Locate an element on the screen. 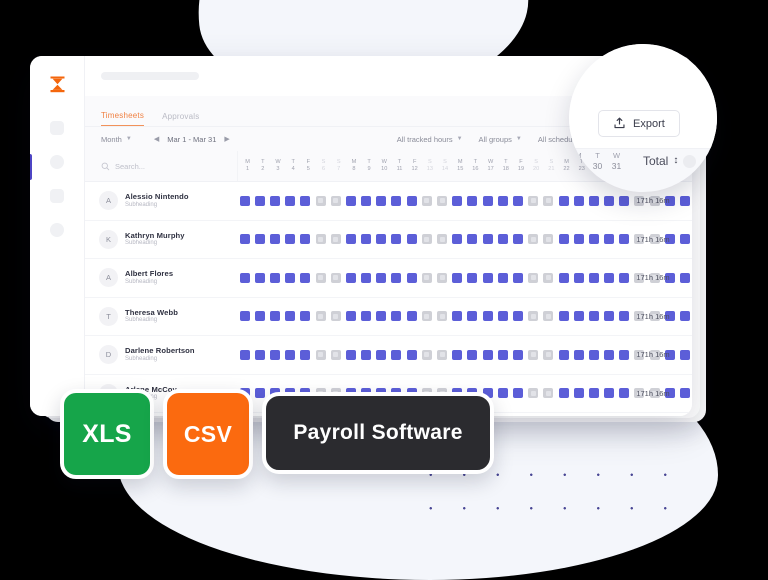 Image resolution: width=768 pixels, height=580 pixels. table-row: K Kathryn Murphy Subheading 171h 16m is located at coordinates (388, 240).